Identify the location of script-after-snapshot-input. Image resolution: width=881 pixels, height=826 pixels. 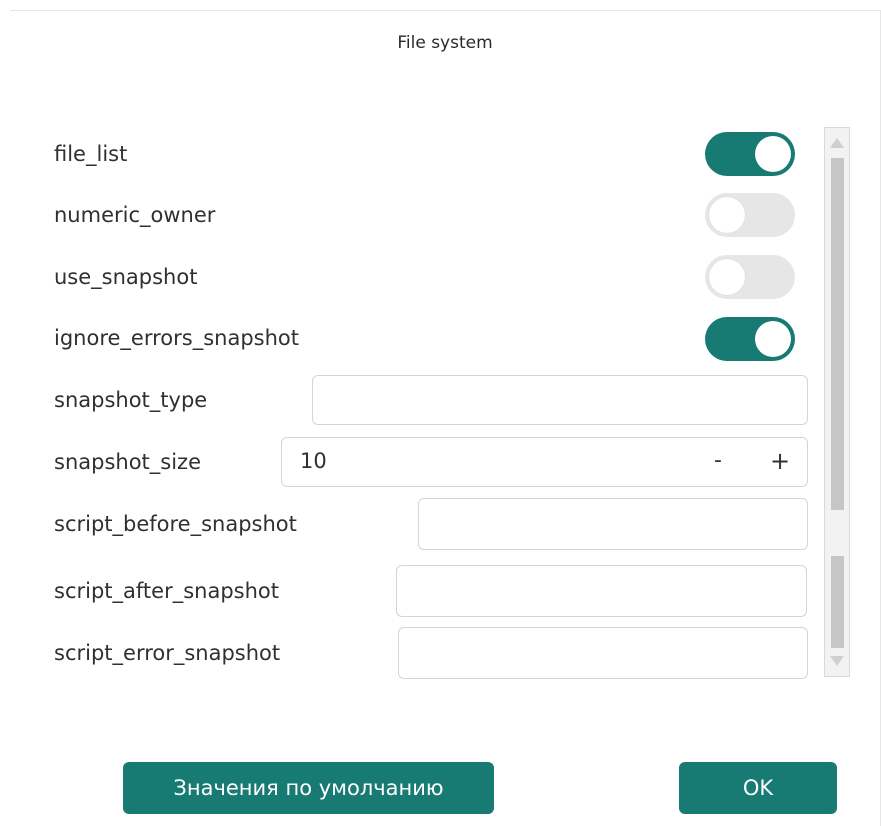
(601, 591).